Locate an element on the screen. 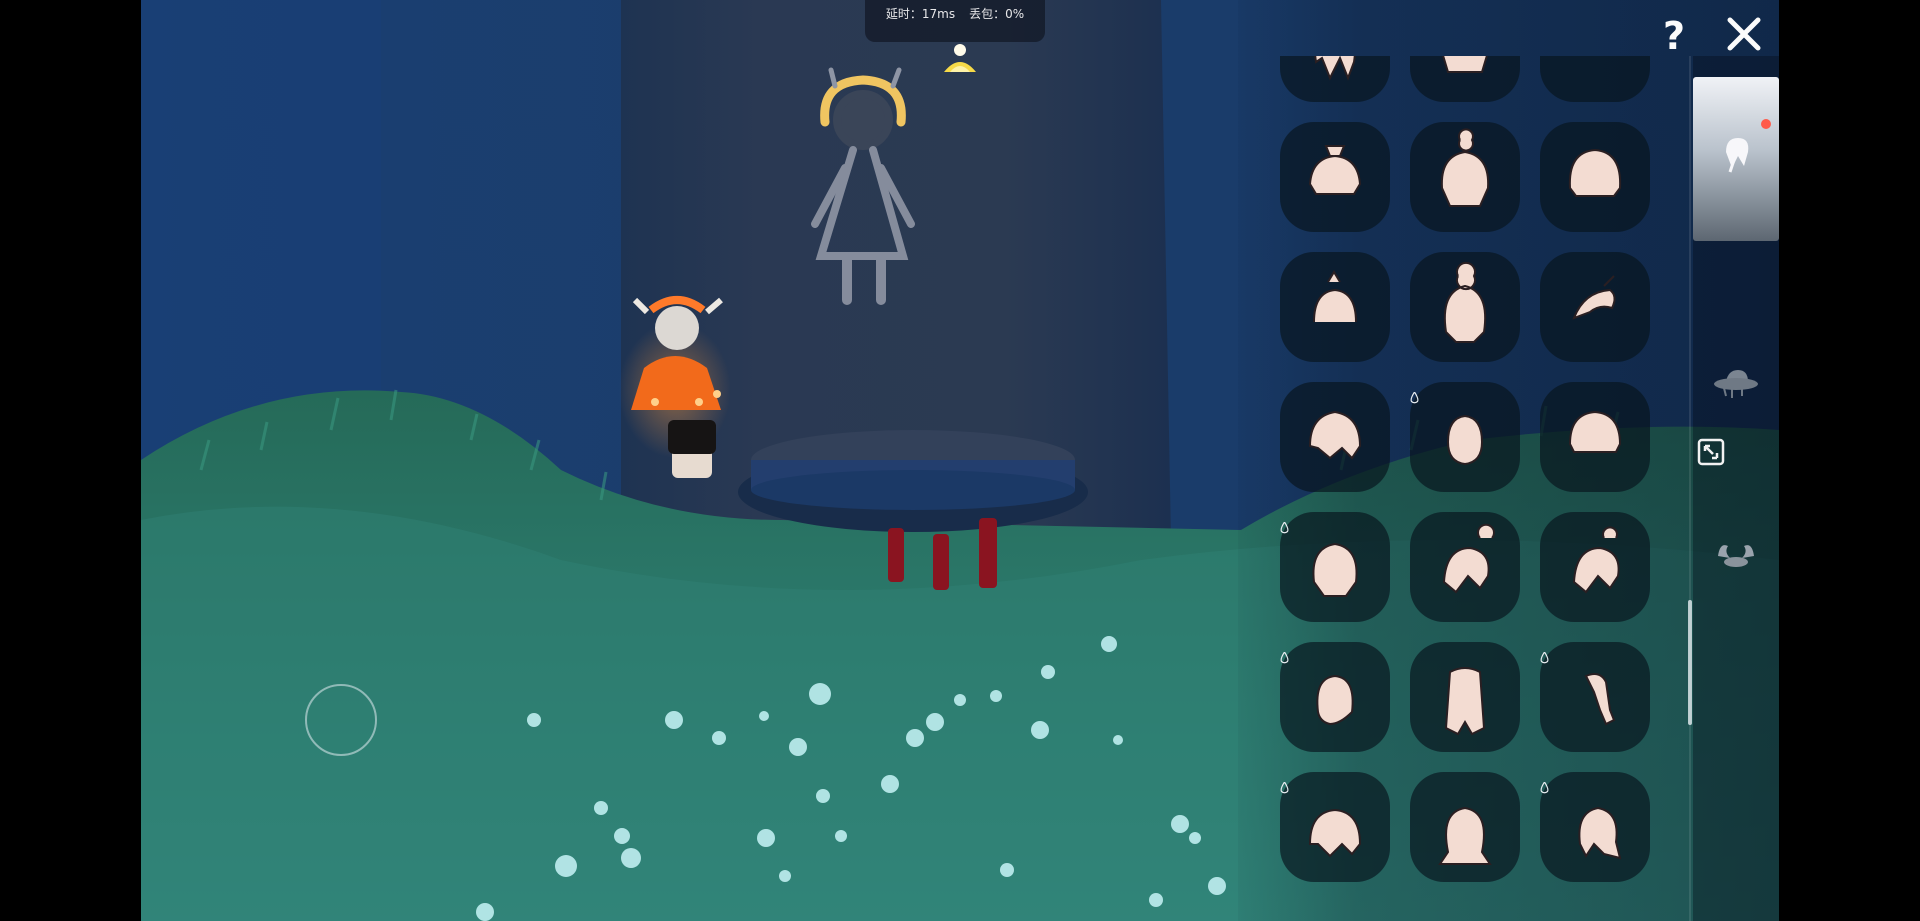 The width and height of the screenshot is (1920, 921). new-indicator-dot is located at coordinates (1766, 124).